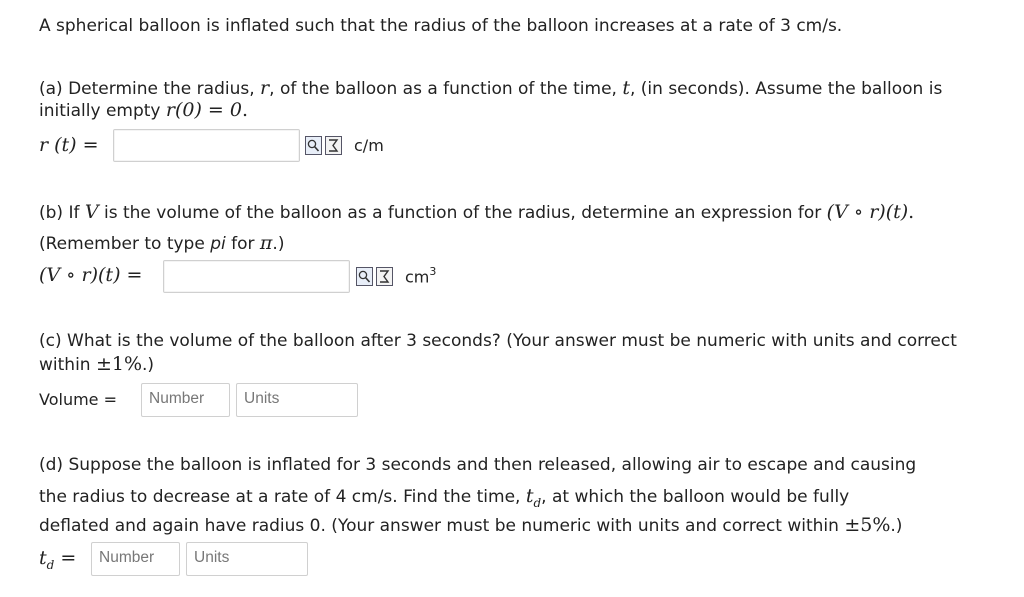 This screenshot has width=1024, height=597. What do you see at coordinates (256, 276) in the screenshot?
I see `part-b-answer-input` at bounding box center [256, 276].